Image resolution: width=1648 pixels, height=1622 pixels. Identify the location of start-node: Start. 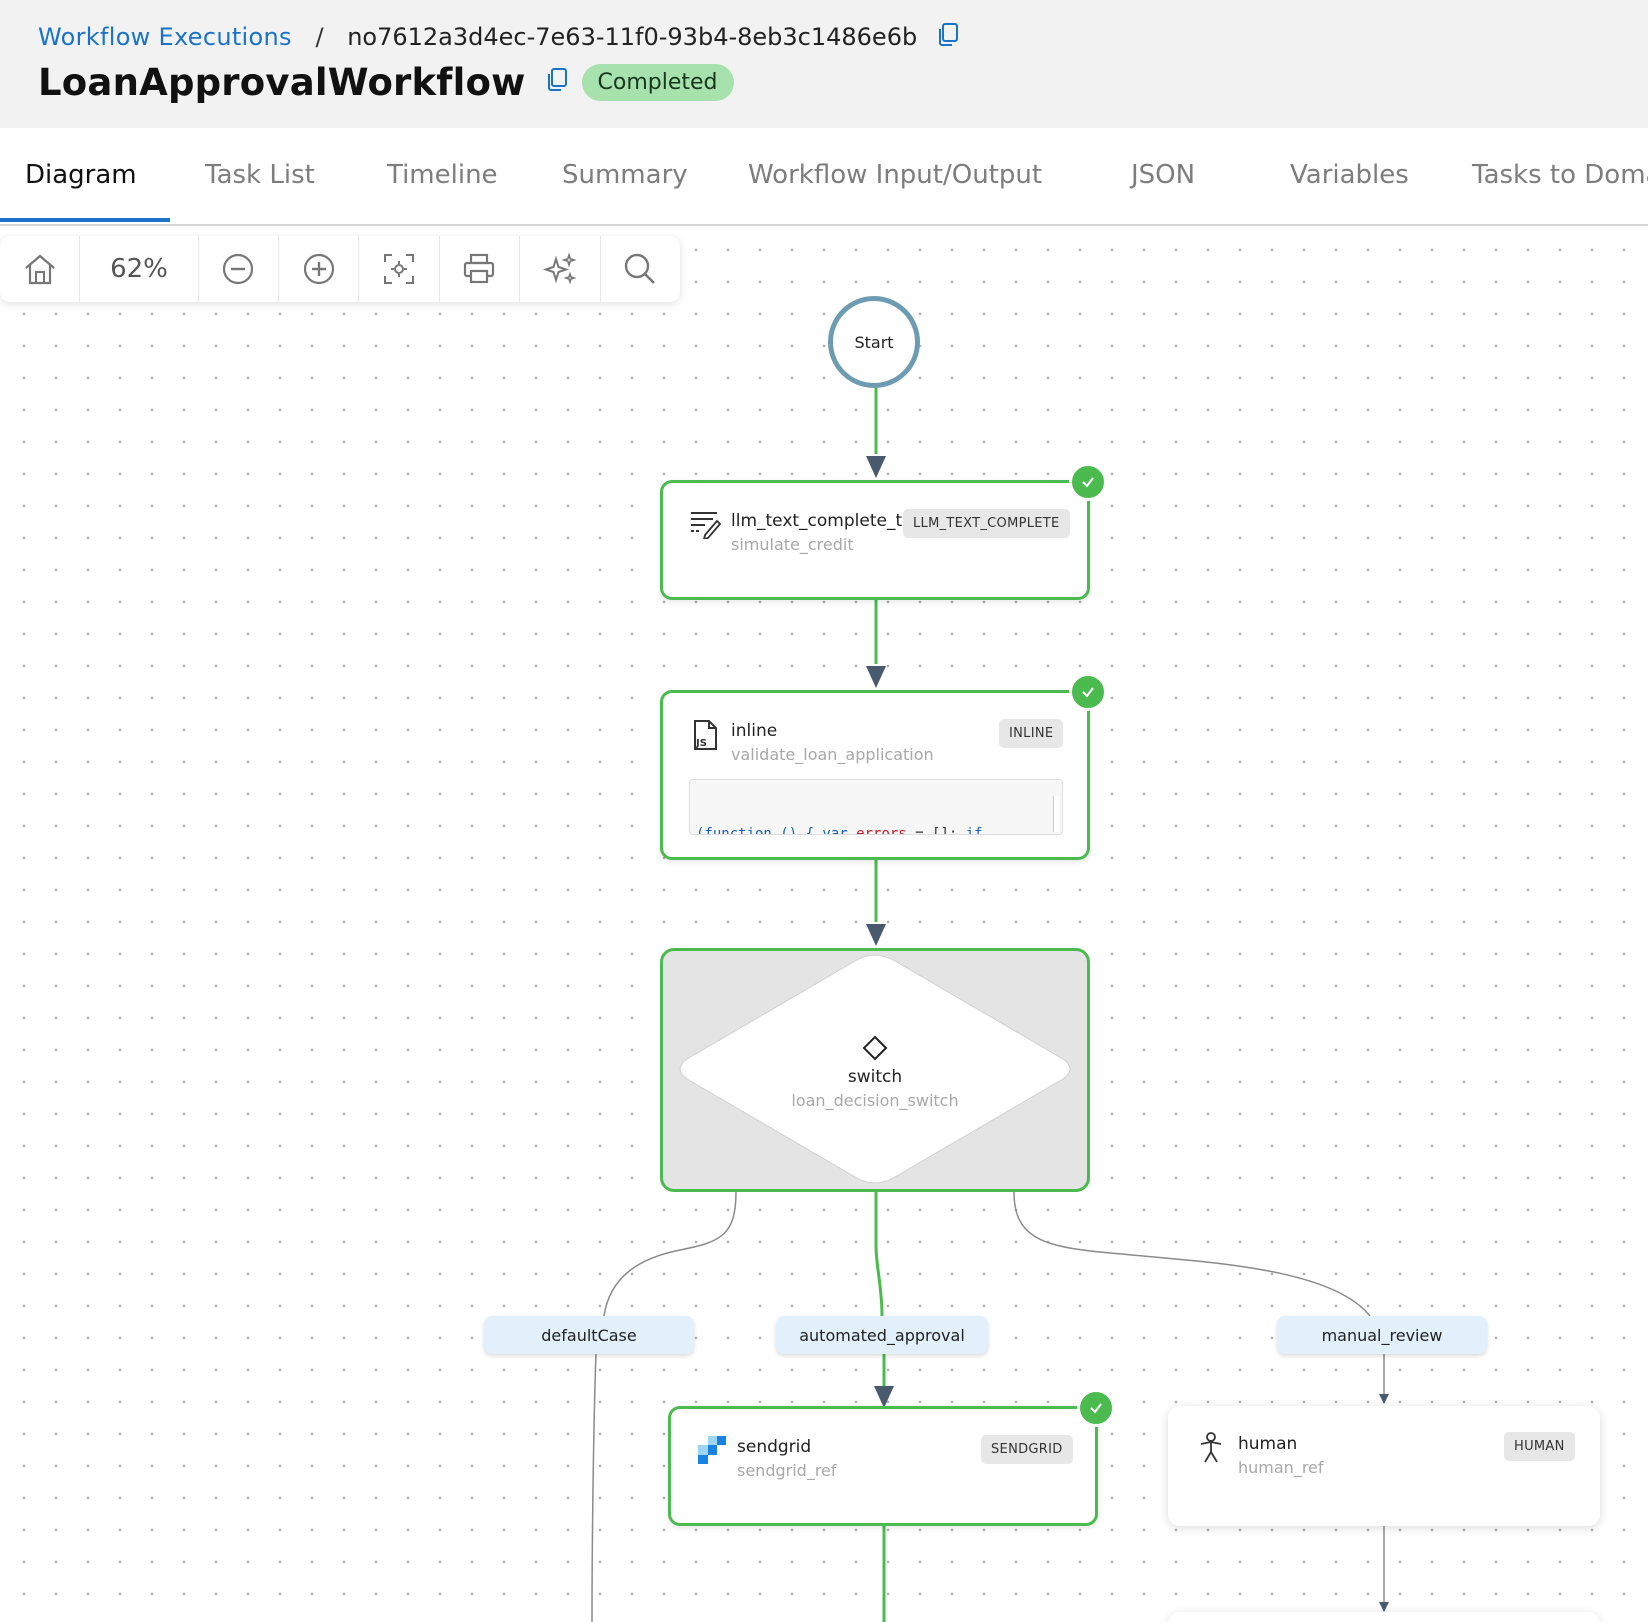
(874, 342).